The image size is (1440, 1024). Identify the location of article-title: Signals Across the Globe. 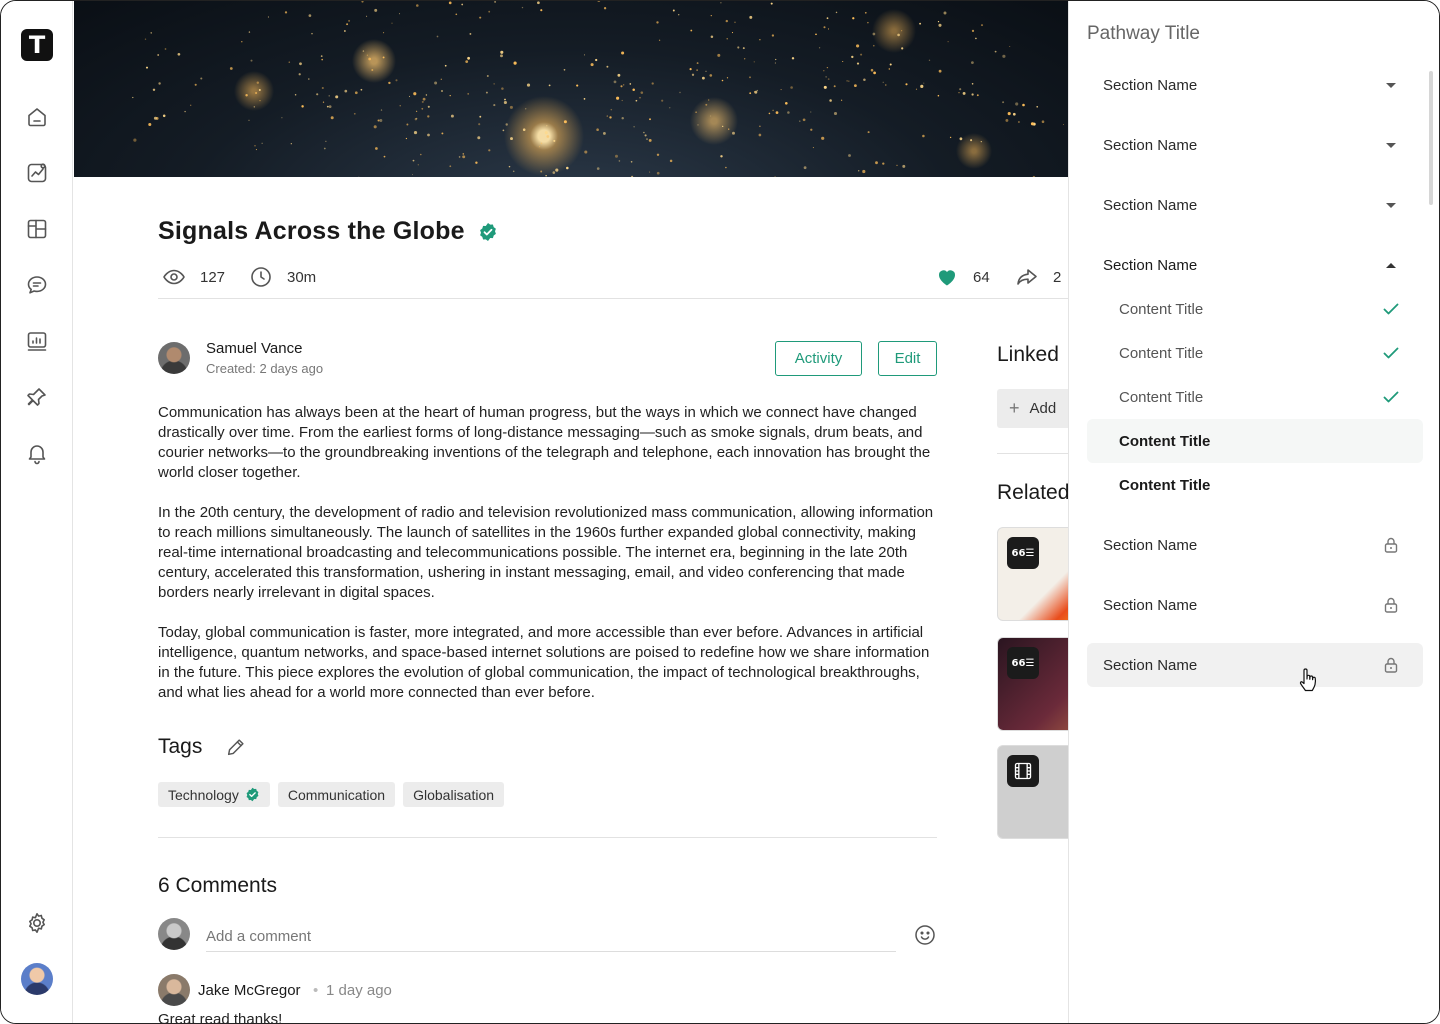
(311, 231).